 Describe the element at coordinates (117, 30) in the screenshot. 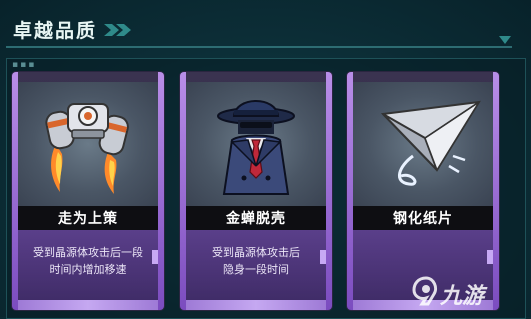

I see `double-chevron-right-icon` at that location.